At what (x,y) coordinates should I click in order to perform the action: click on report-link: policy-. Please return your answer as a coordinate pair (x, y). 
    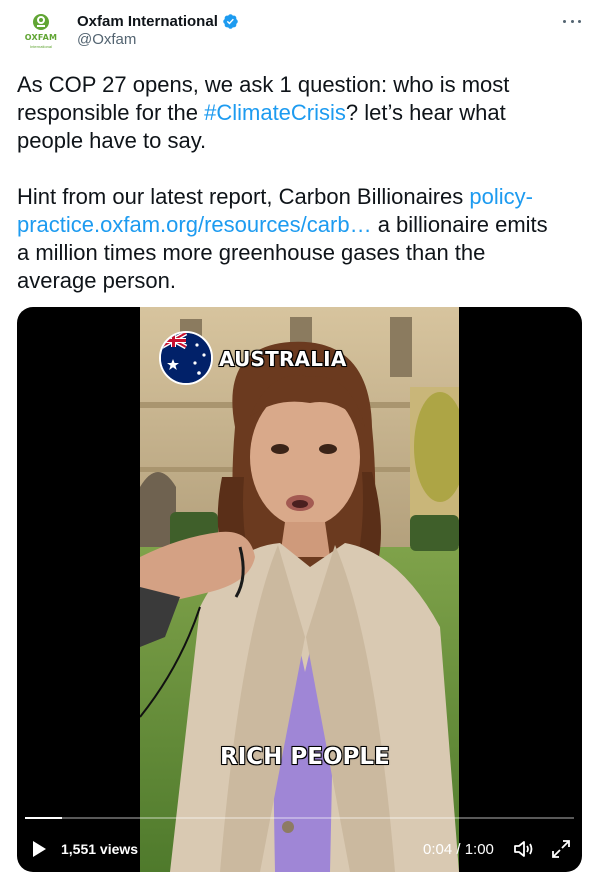
    Looking at the image, I should click on (501, 196).